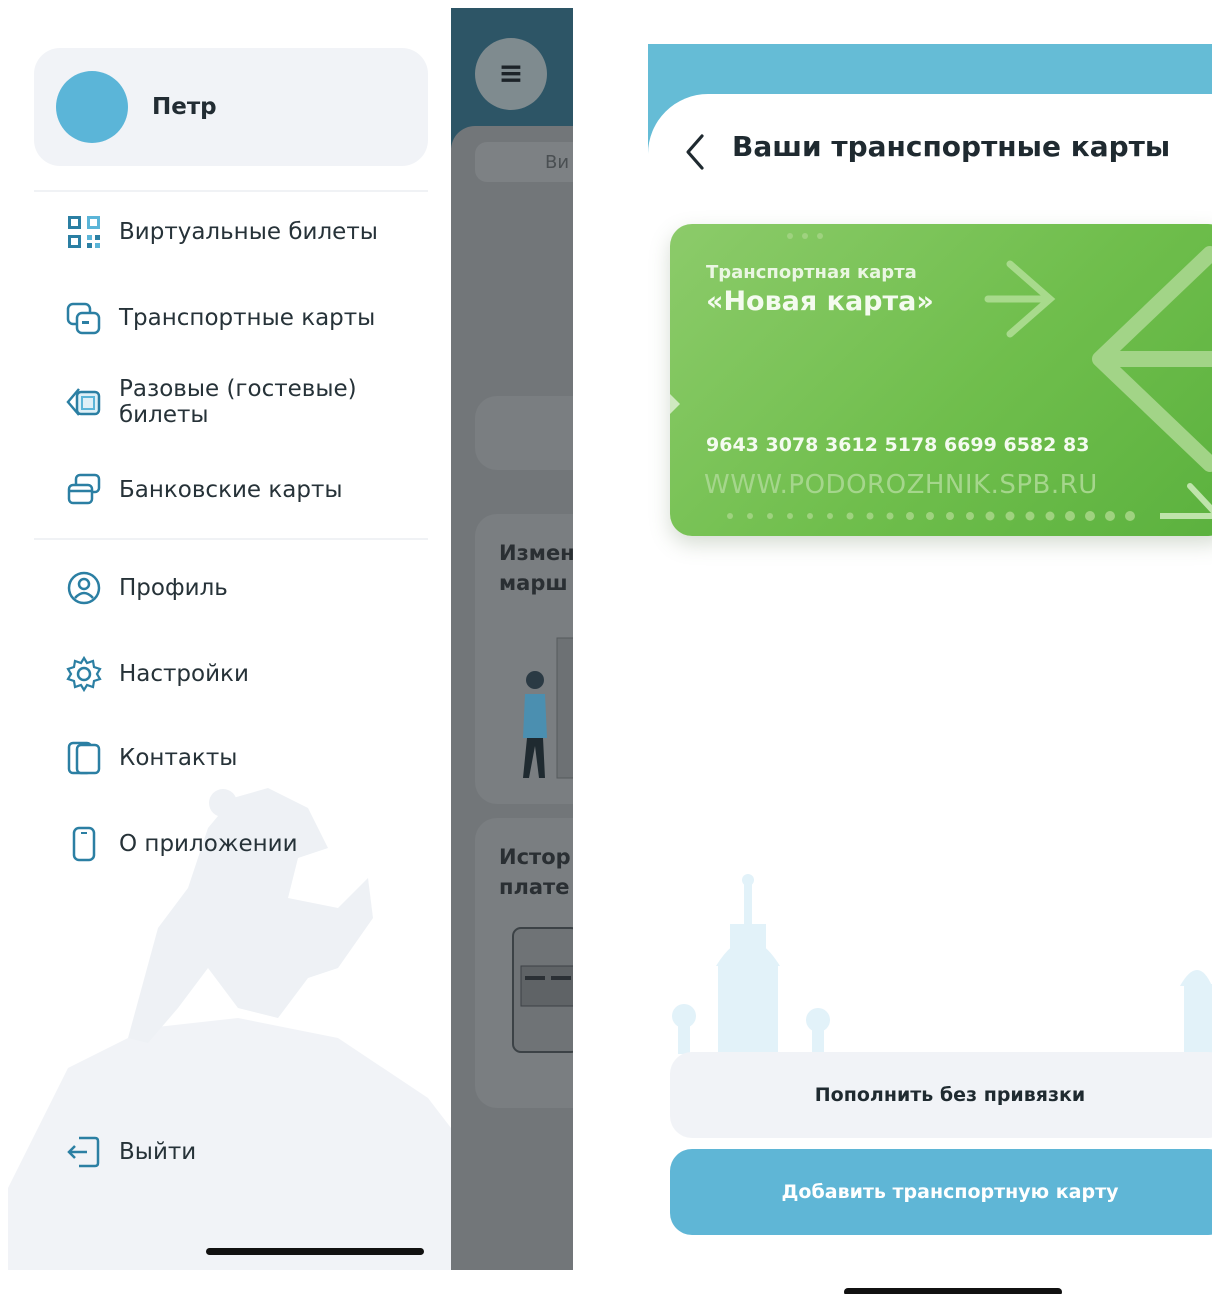  I want to click on logout-label: Выйти, so click(158, 1152).